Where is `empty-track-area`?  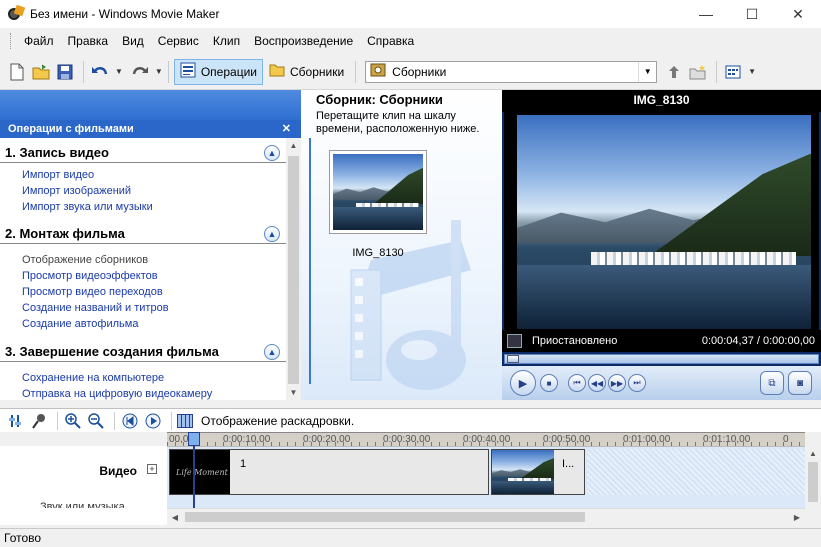 empty-track-area is located at coordinates (696, 472).